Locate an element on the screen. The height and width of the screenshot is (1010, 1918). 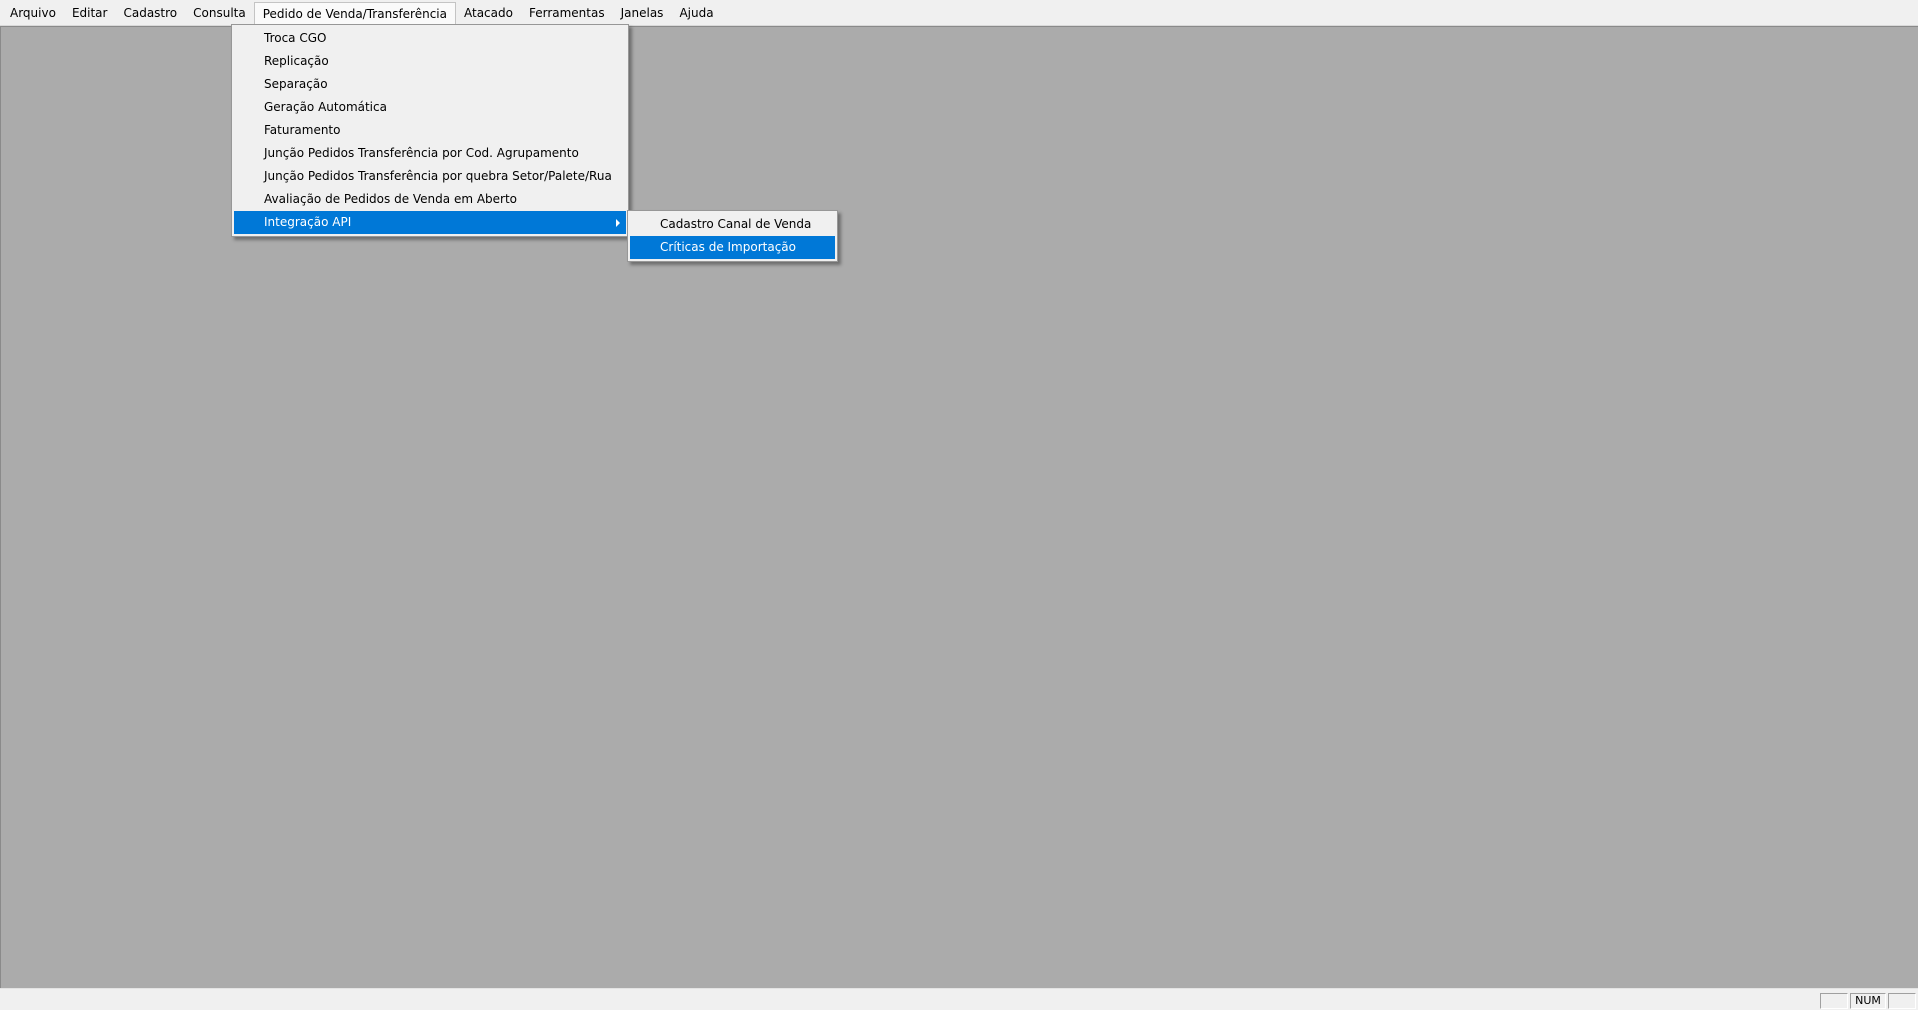
menu-item-integracao-api-label: Integração API is located at coordinates (308, 222).